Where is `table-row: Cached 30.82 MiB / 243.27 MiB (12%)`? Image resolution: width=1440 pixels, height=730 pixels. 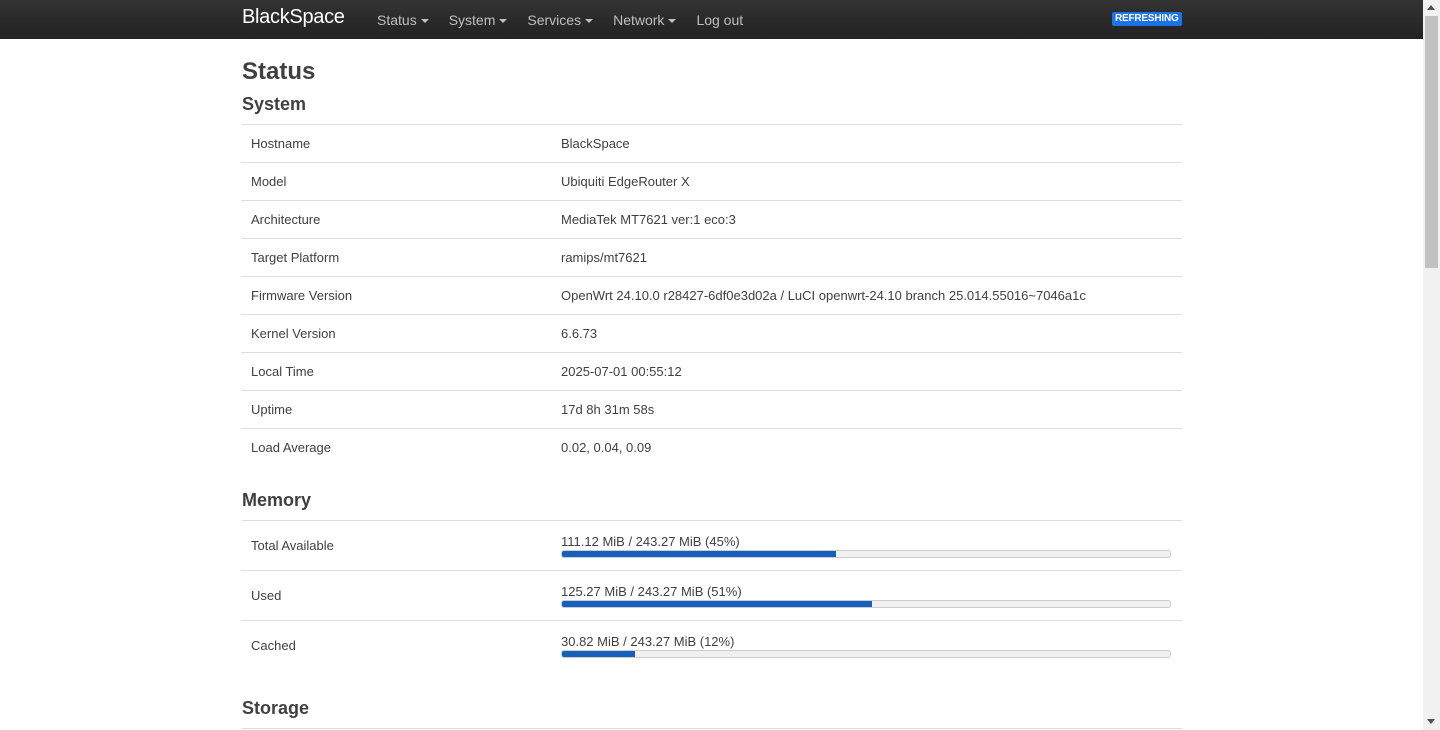
table-row: Cached 30.82 MiB / 243.27 MiB (12%) is located at coordinates (711, 645).